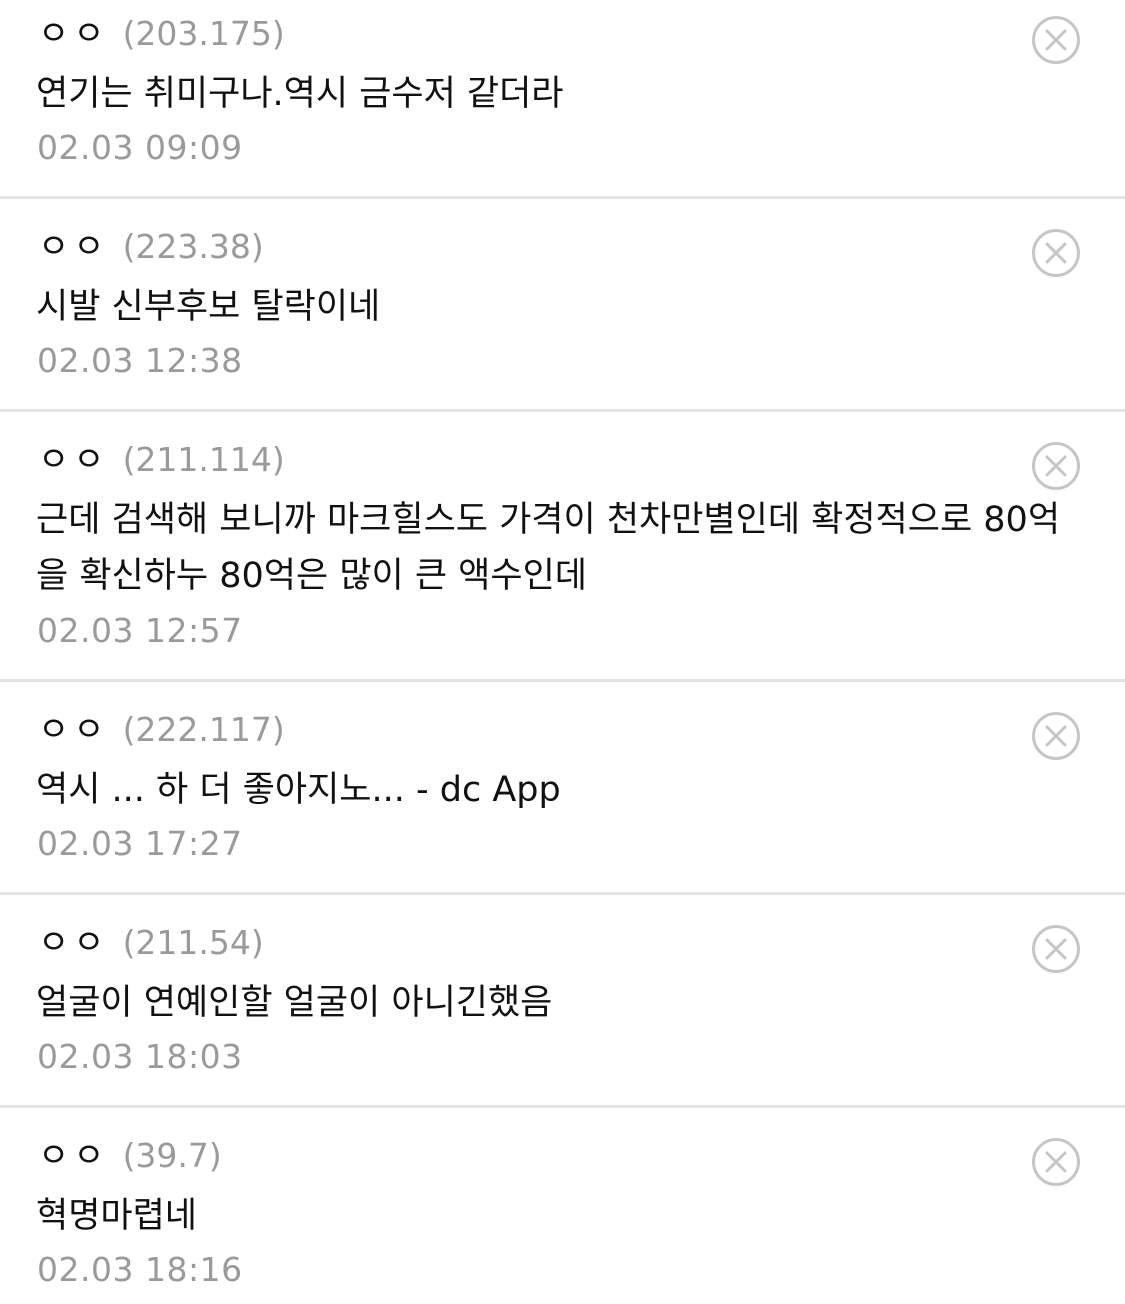  Describe the element at coordinates (140, 1056) in the screenshot. I see `comment-date: 02.03 18:03` at that location.